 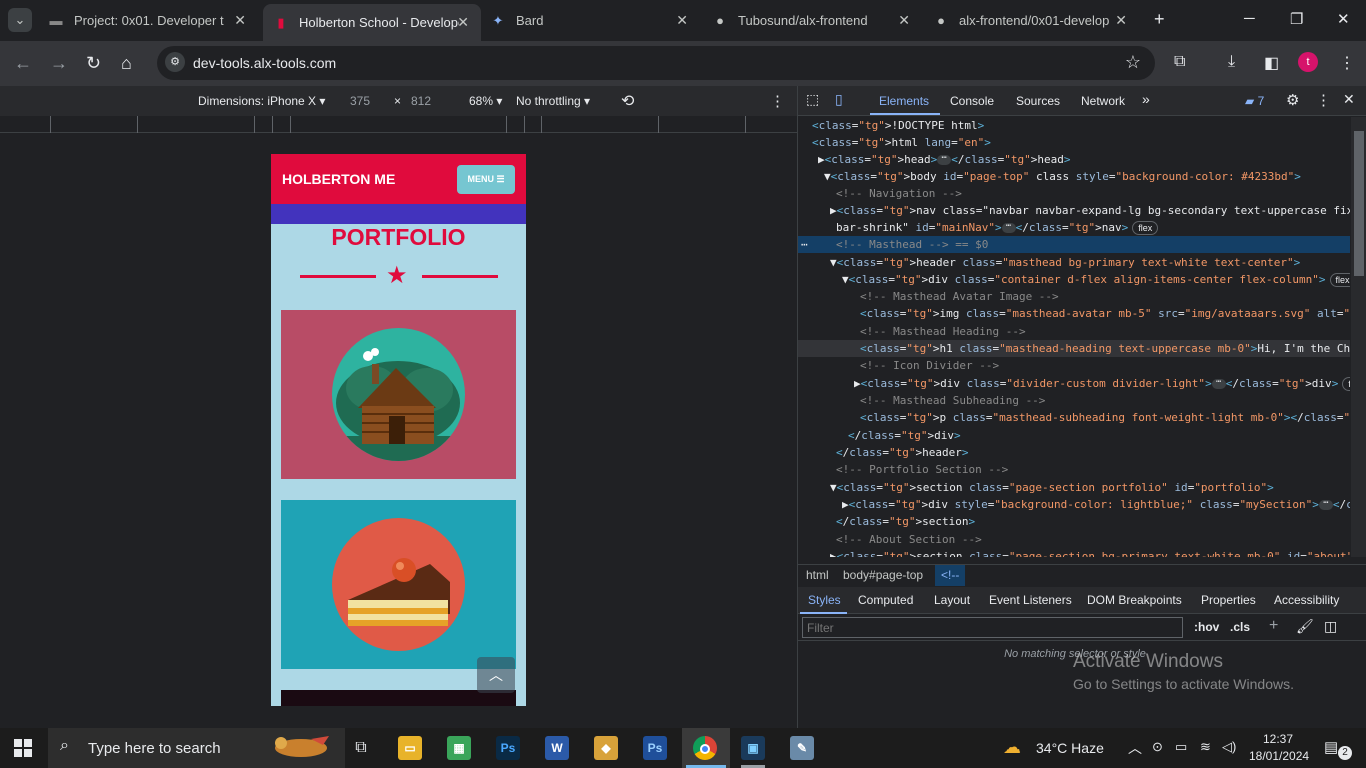 What do you see at coordinates (1074, 452) in the screenshot?
I see `dom-node-line: </class="tg">header>` at bounding box center [1074, 452].